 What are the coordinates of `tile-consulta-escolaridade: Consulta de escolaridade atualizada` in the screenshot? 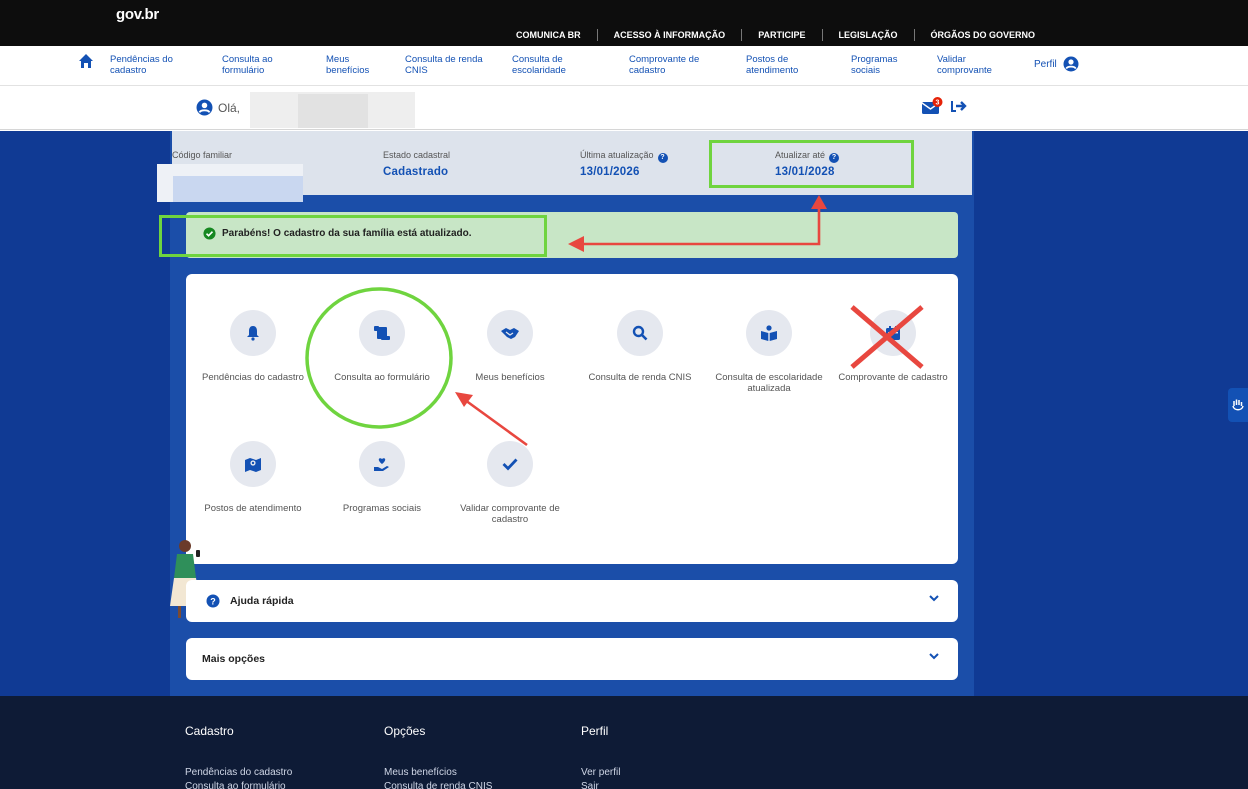 It's located at (769, 352).